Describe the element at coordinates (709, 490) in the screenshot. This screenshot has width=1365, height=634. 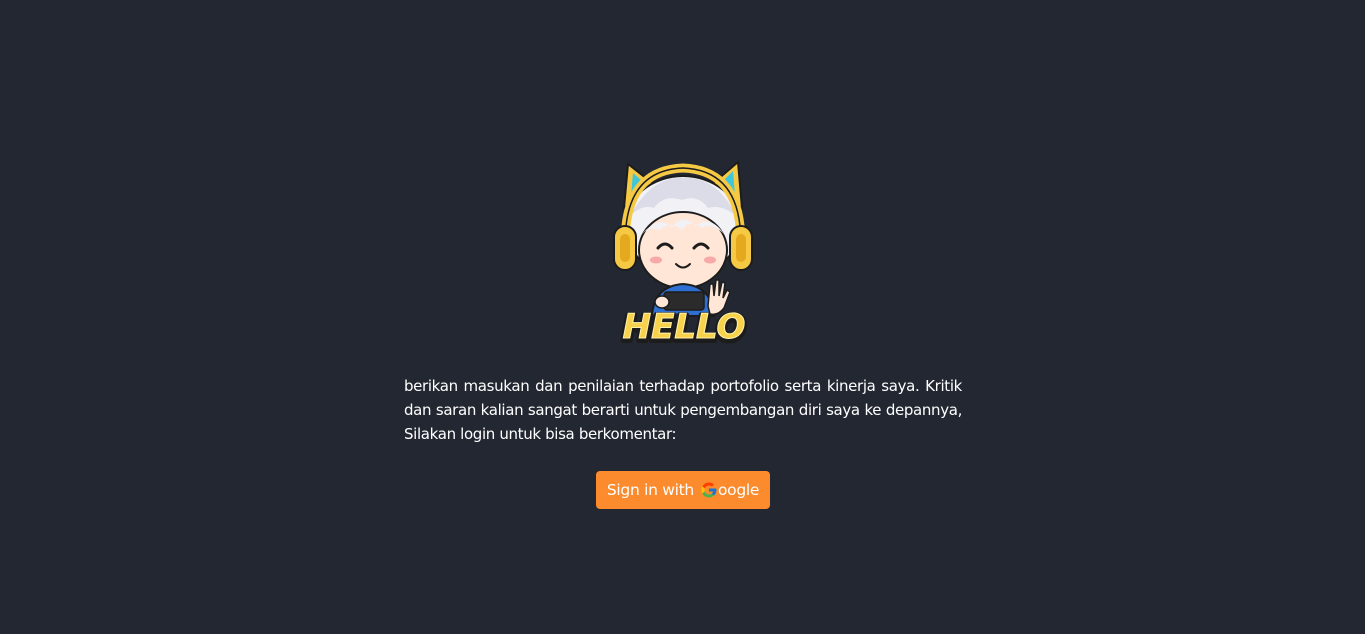
I see `google-g-icon` at that location.